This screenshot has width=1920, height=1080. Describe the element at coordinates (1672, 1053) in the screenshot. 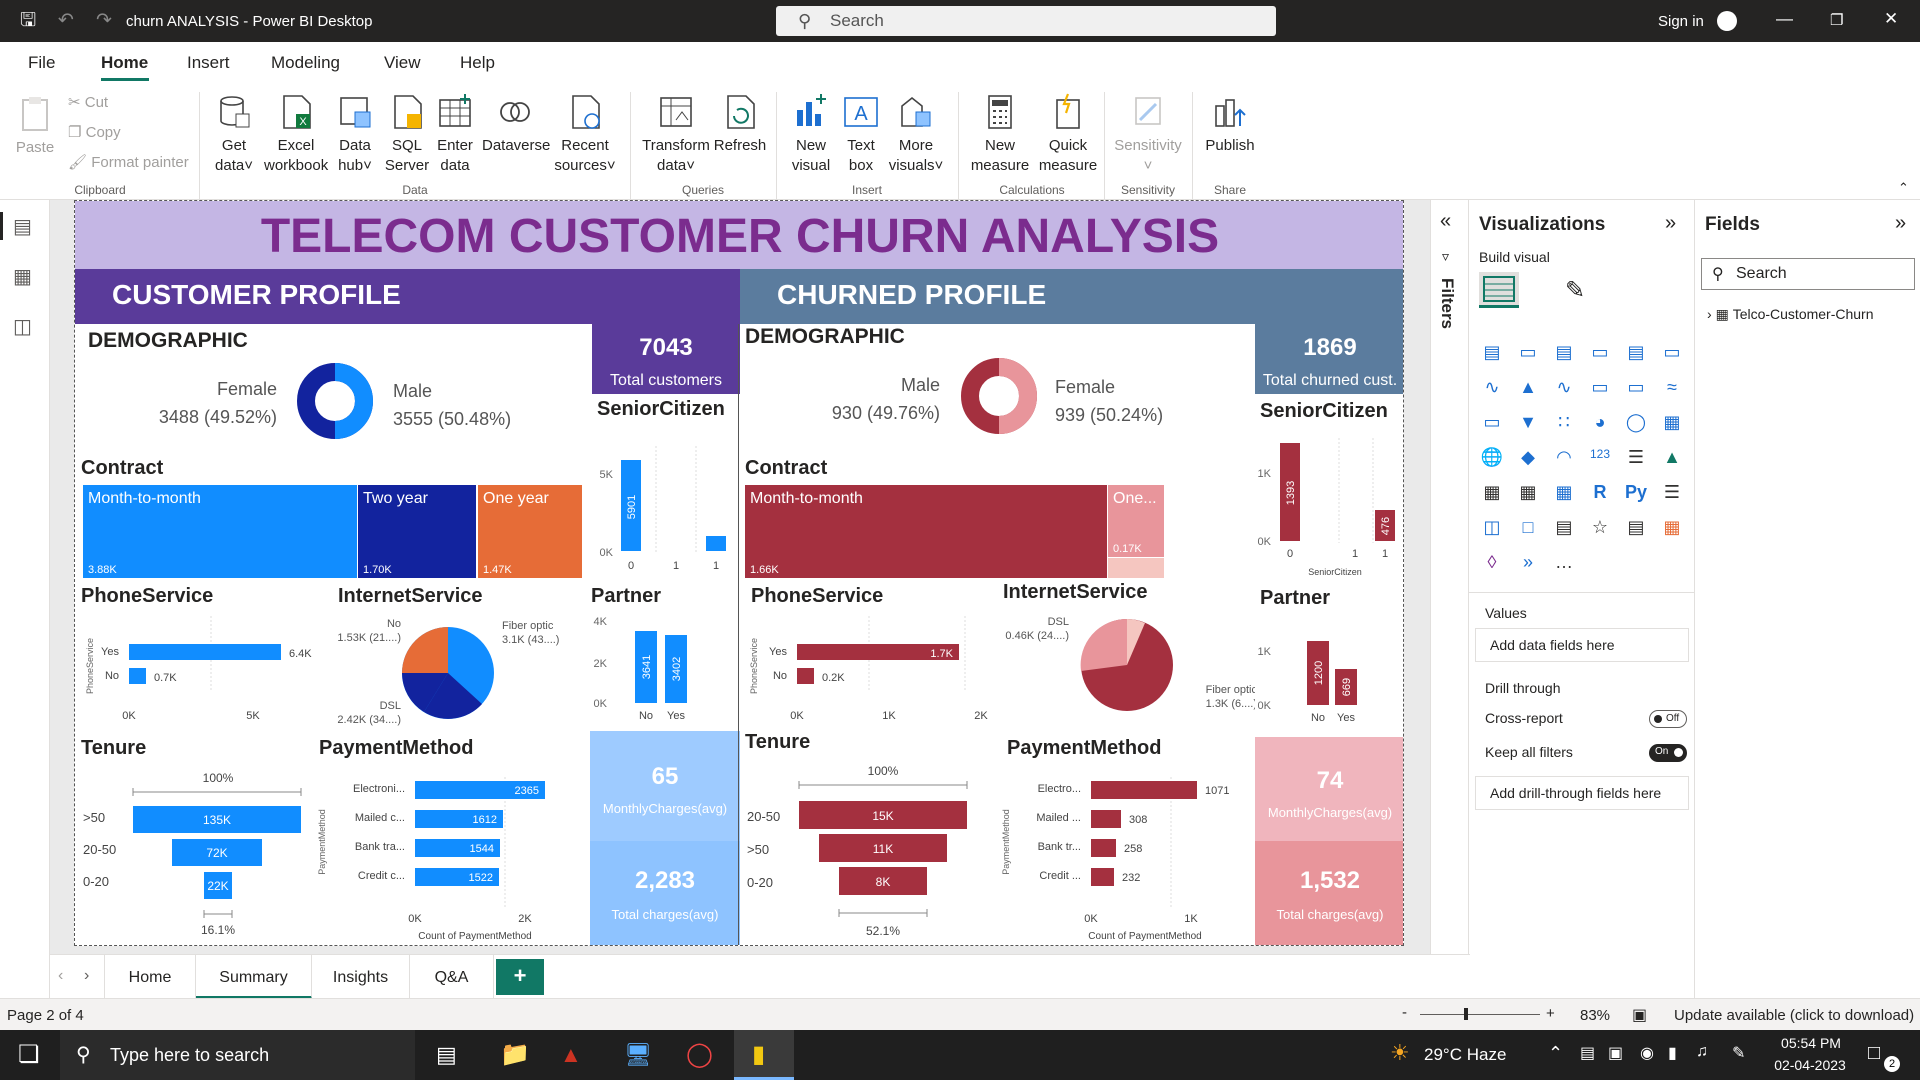

I see `battery-icon: ▮` at that location.